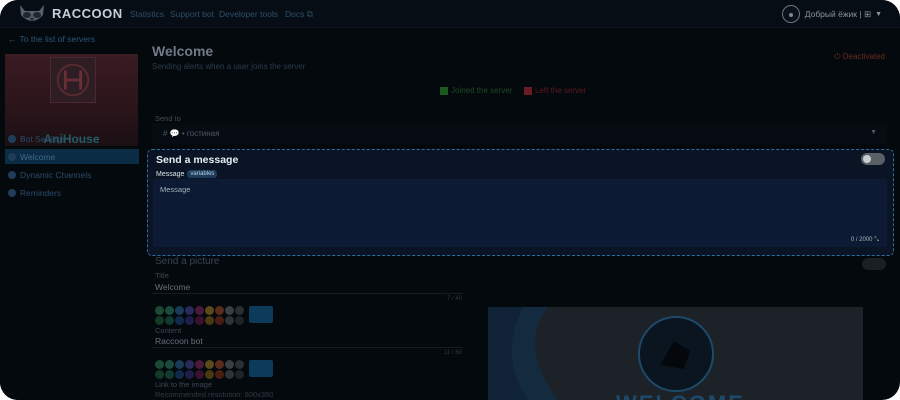 The image size is (900, 400). Describe the element at coordinates (175, 189) in the screenshot. I see `message-placeholder: Message` at that location.